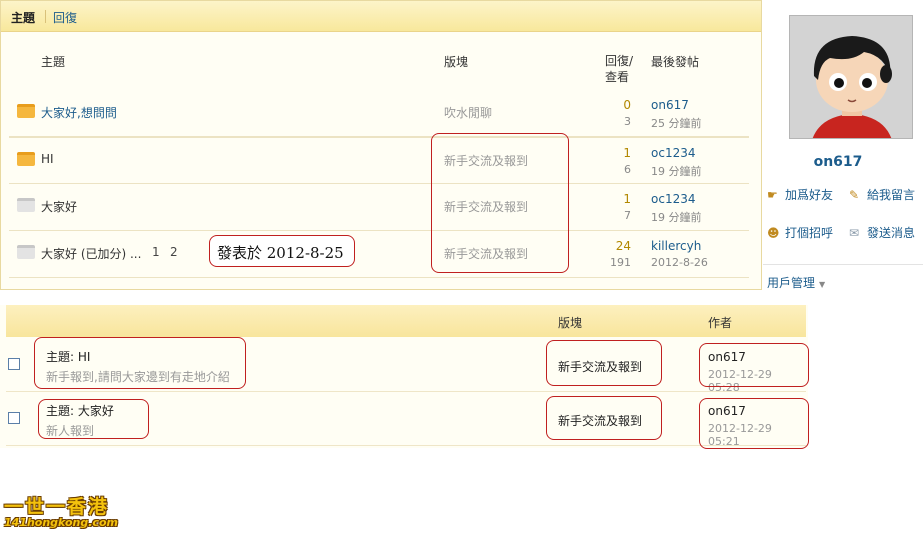 The image size is (923, 537). Describe the element at coordinates (53, 62) in the screenshot. I see `column-header-topic: 主題` at that location.